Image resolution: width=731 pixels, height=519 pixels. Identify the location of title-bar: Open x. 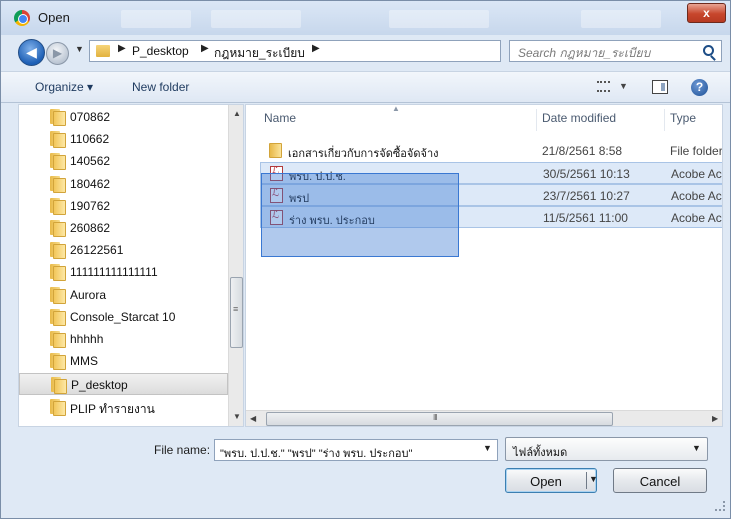
(365, 18).